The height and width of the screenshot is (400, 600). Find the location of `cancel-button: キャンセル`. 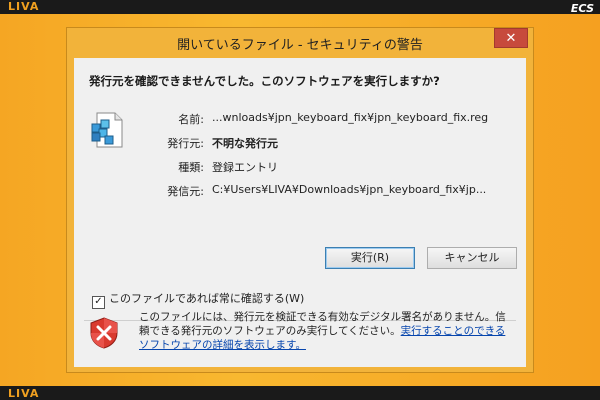

cancel-button: キャンセル is located at coordinates (472, 258).